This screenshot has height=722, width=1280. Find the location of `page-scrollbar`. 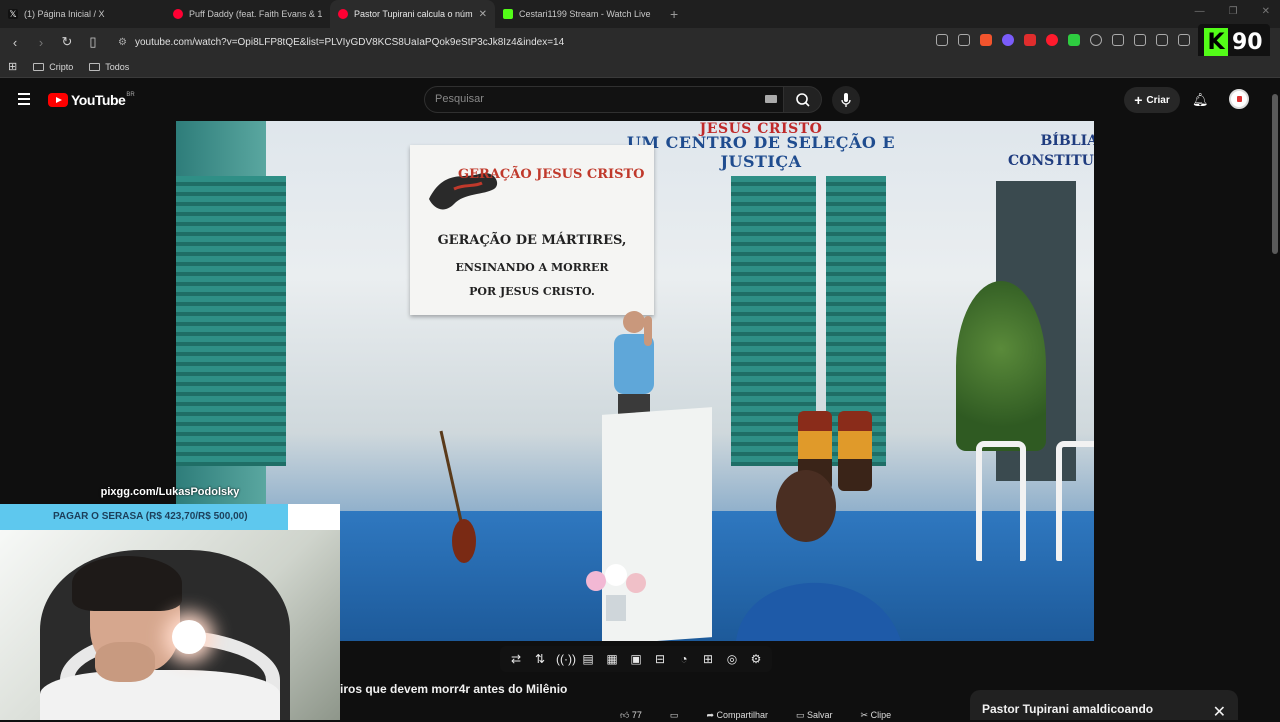

page-scrollbar is located at coordinates (1275, 400).